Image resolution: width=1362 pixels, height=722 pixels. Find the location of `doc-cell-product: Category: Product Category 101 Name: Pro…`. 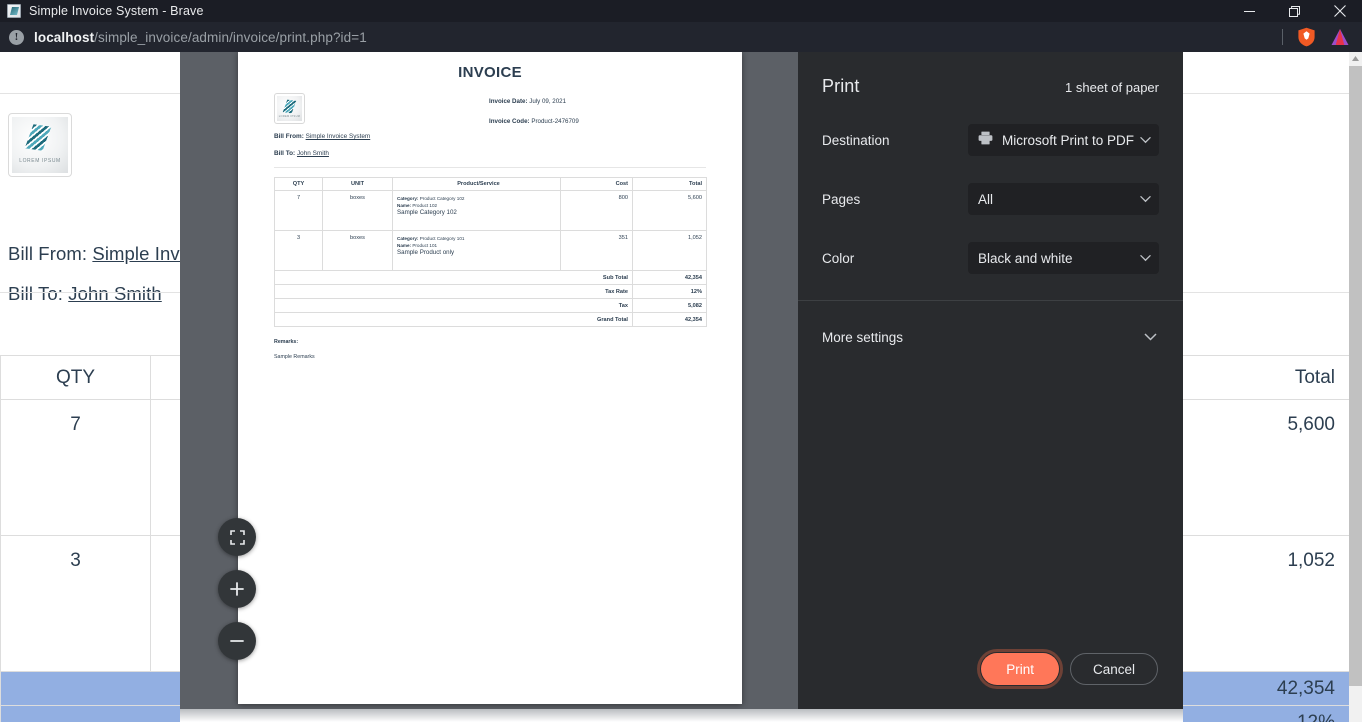

doc-cell-product: Category: Product Category 101 Name: Pro… is located at coordinates (476, 250).